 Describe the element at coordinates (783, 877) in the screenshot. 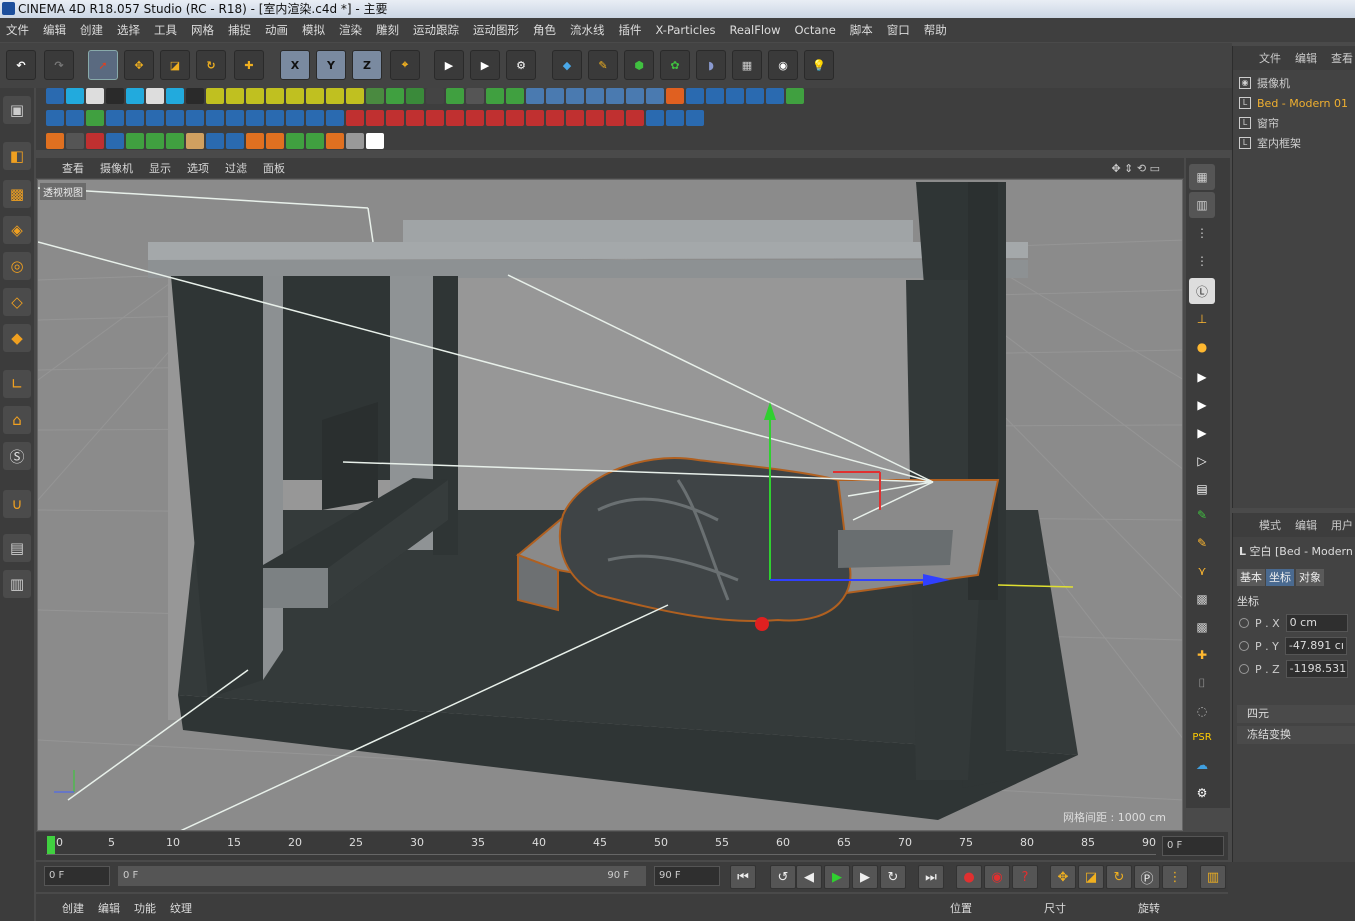

I see `previous-key-button: ↺` at that location.